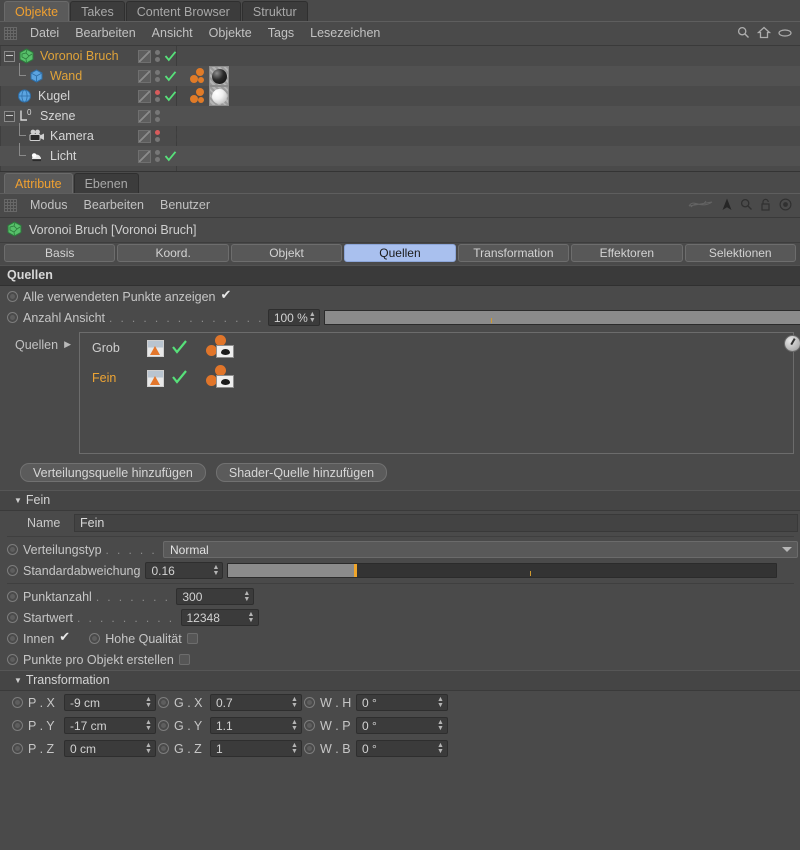 Image resolution: width=800 pixels, height=850 pixels. I want to click on field-g-x: G . X 0.7, so click(231, 702).